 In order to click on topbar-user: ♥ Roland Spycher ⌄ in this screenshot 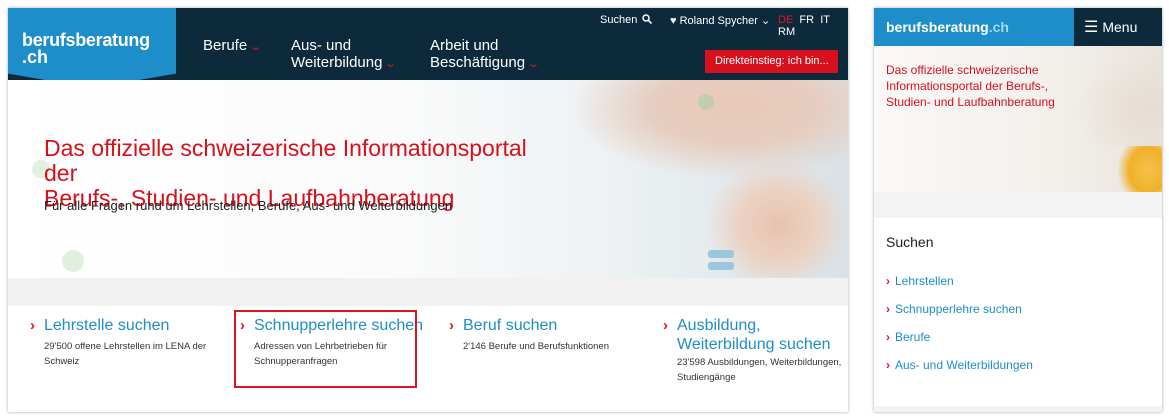, I will do `click(720, 20)`.